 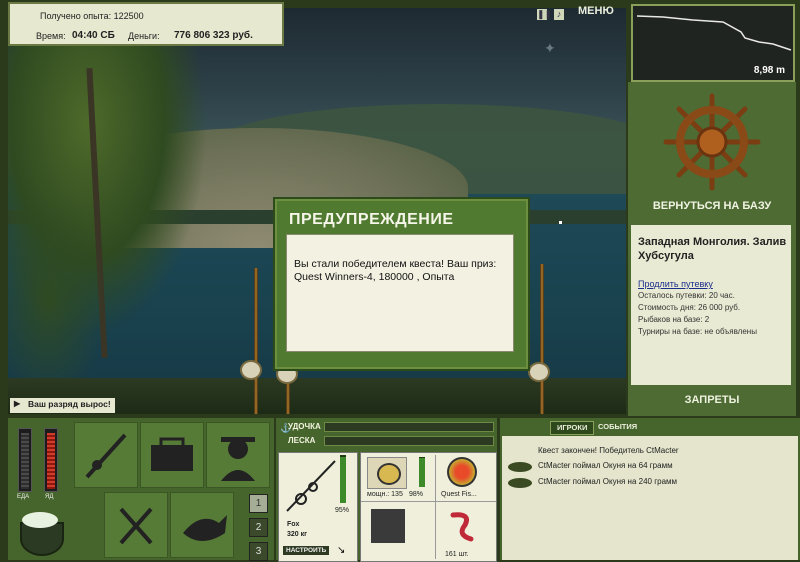 What do you see at coordinates (311, 486) in the screenshot?
I see `rod-reel-icon` at bounding box center [311, 486].